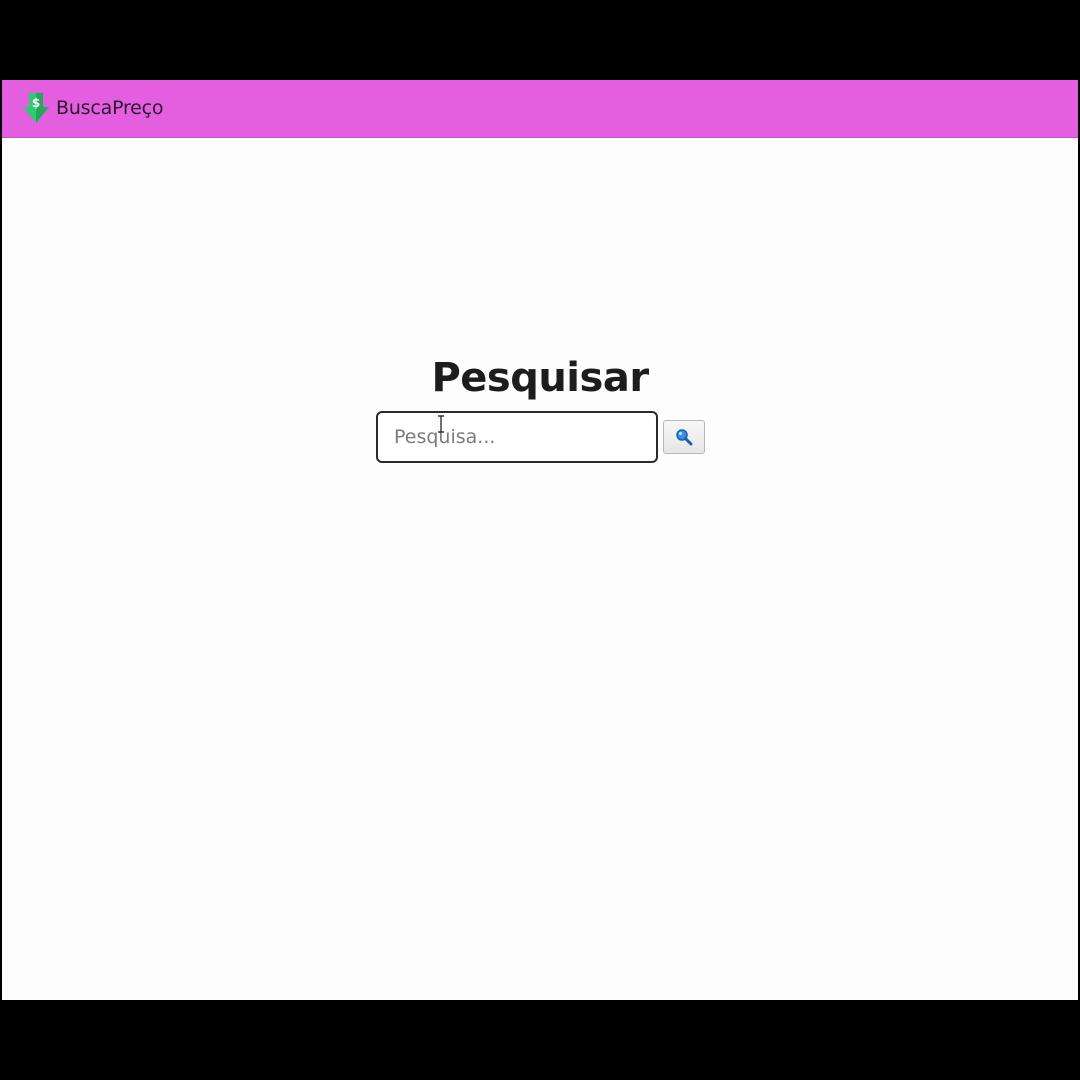  I want to click on search-form, so click(541, 437).